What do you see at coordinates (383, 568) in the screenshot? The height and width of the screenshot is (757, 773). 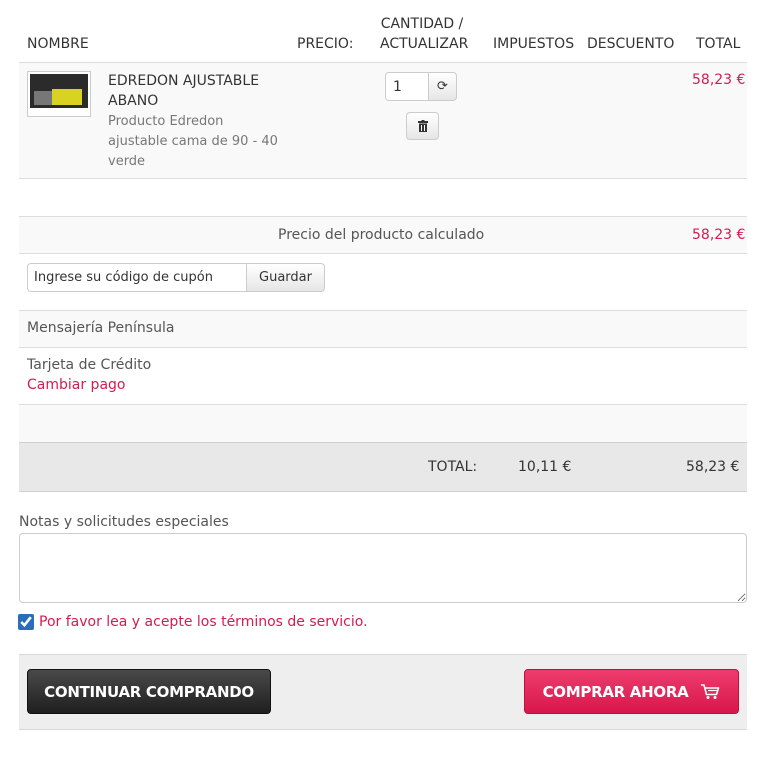 I see `notes-textarea` at bounding box center [383, 568].